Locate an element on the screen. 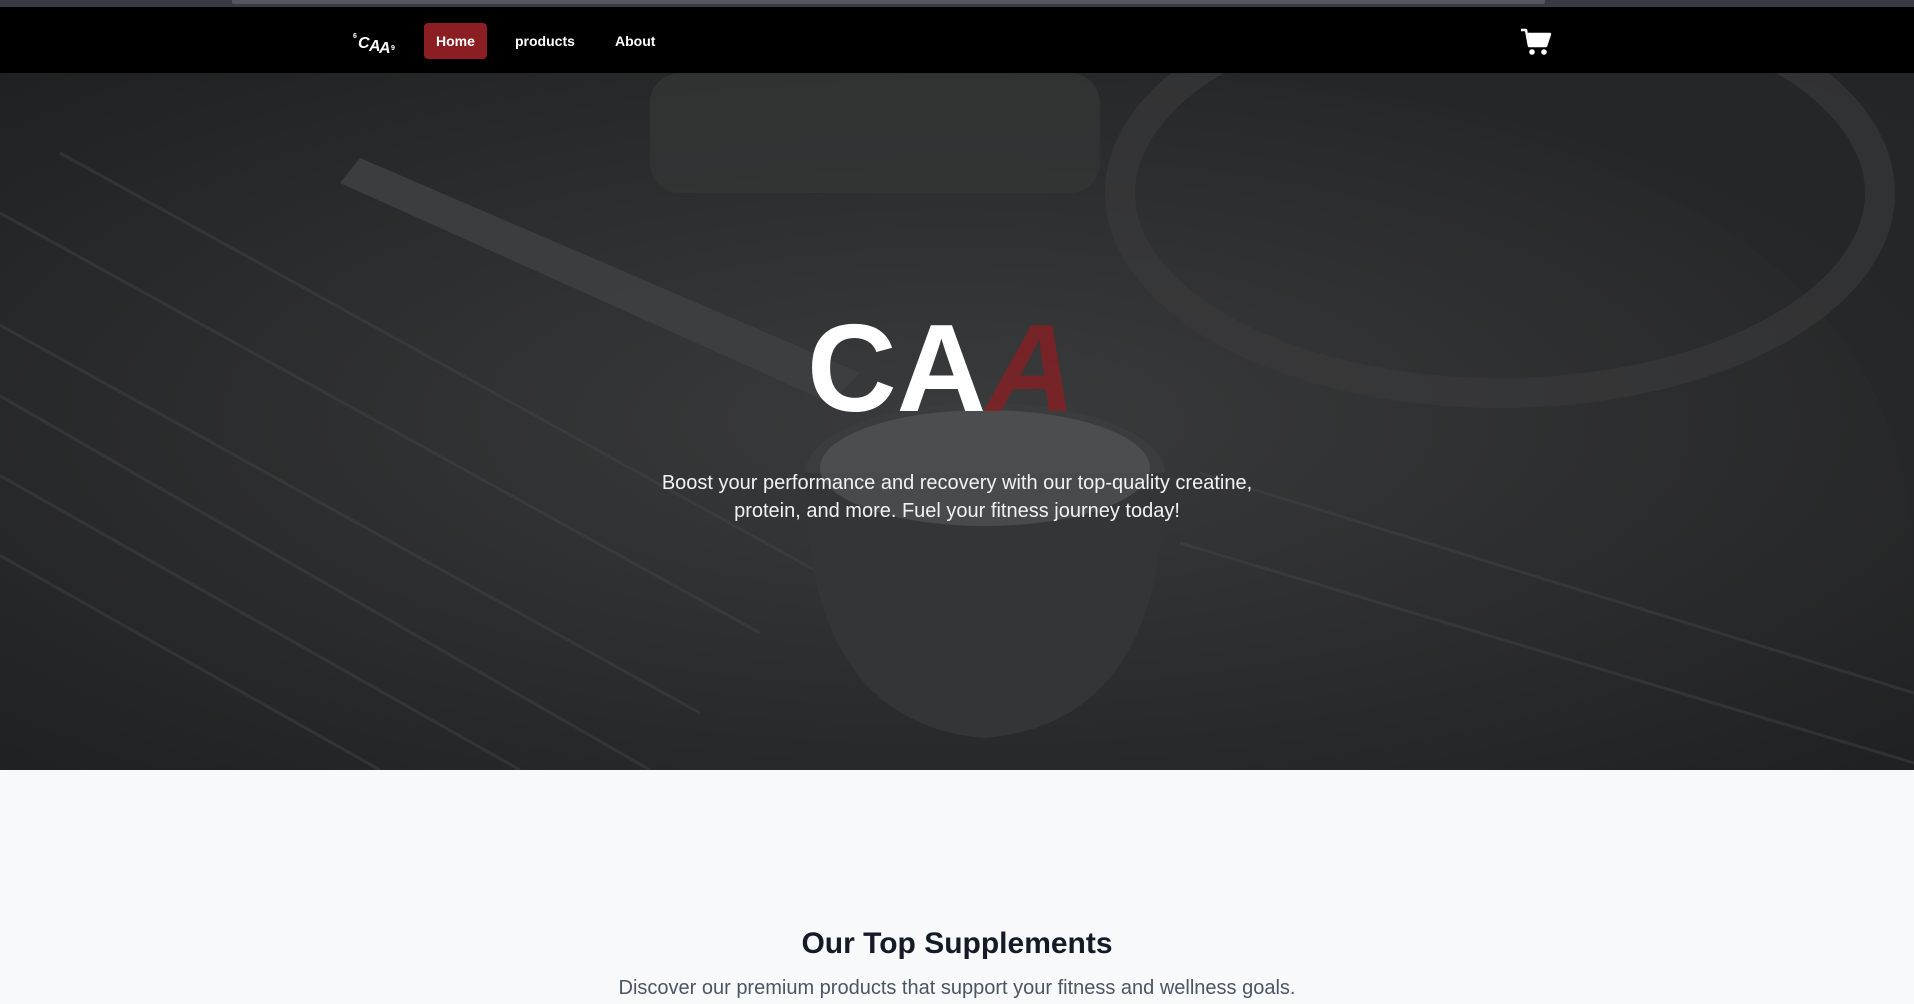 The height and width of the screenshot is (1004, 1914). caa-logo-icon: 6 C A A 9 is located at coordinates (374, 45).